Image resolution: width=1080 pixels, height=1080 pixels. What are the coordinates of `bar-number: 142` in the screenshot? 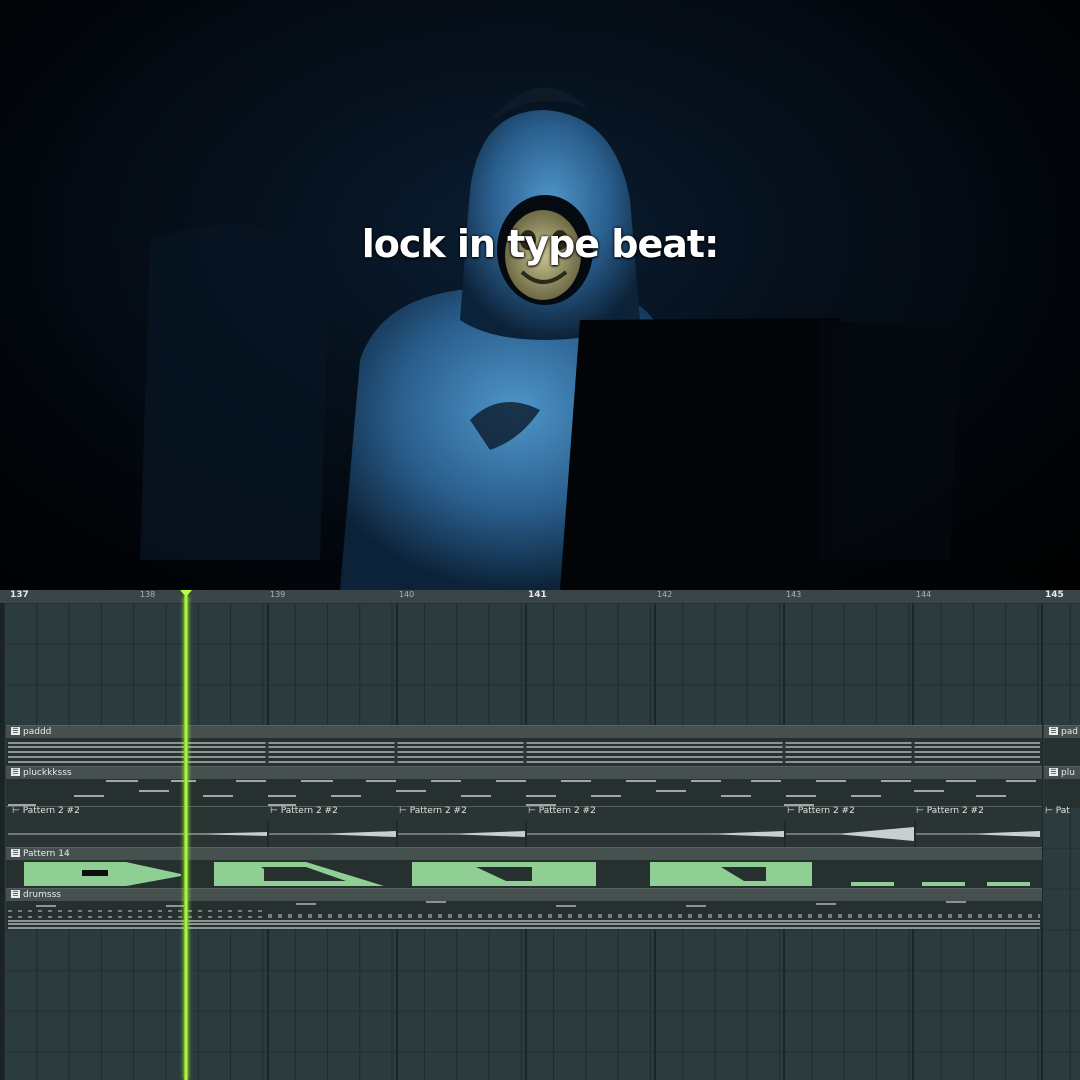 It's located at (665, 594).